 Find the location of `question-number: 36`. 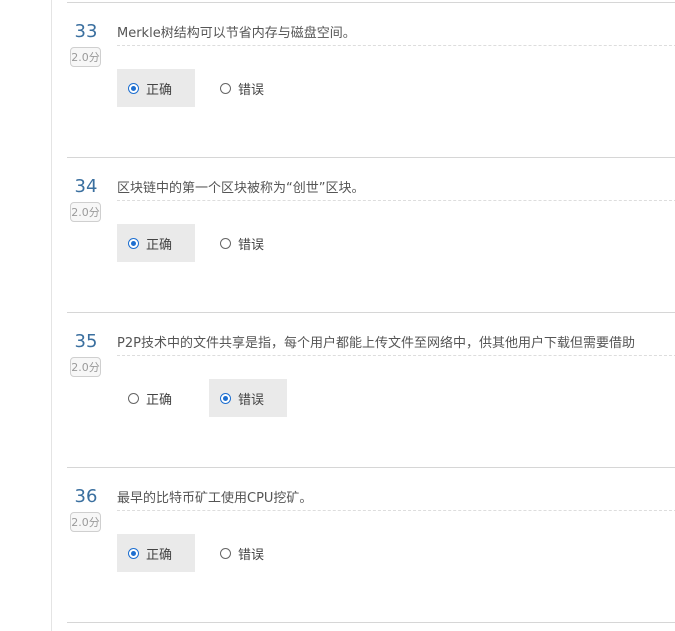

question-number: 36 is located at coordinates (86, 496).